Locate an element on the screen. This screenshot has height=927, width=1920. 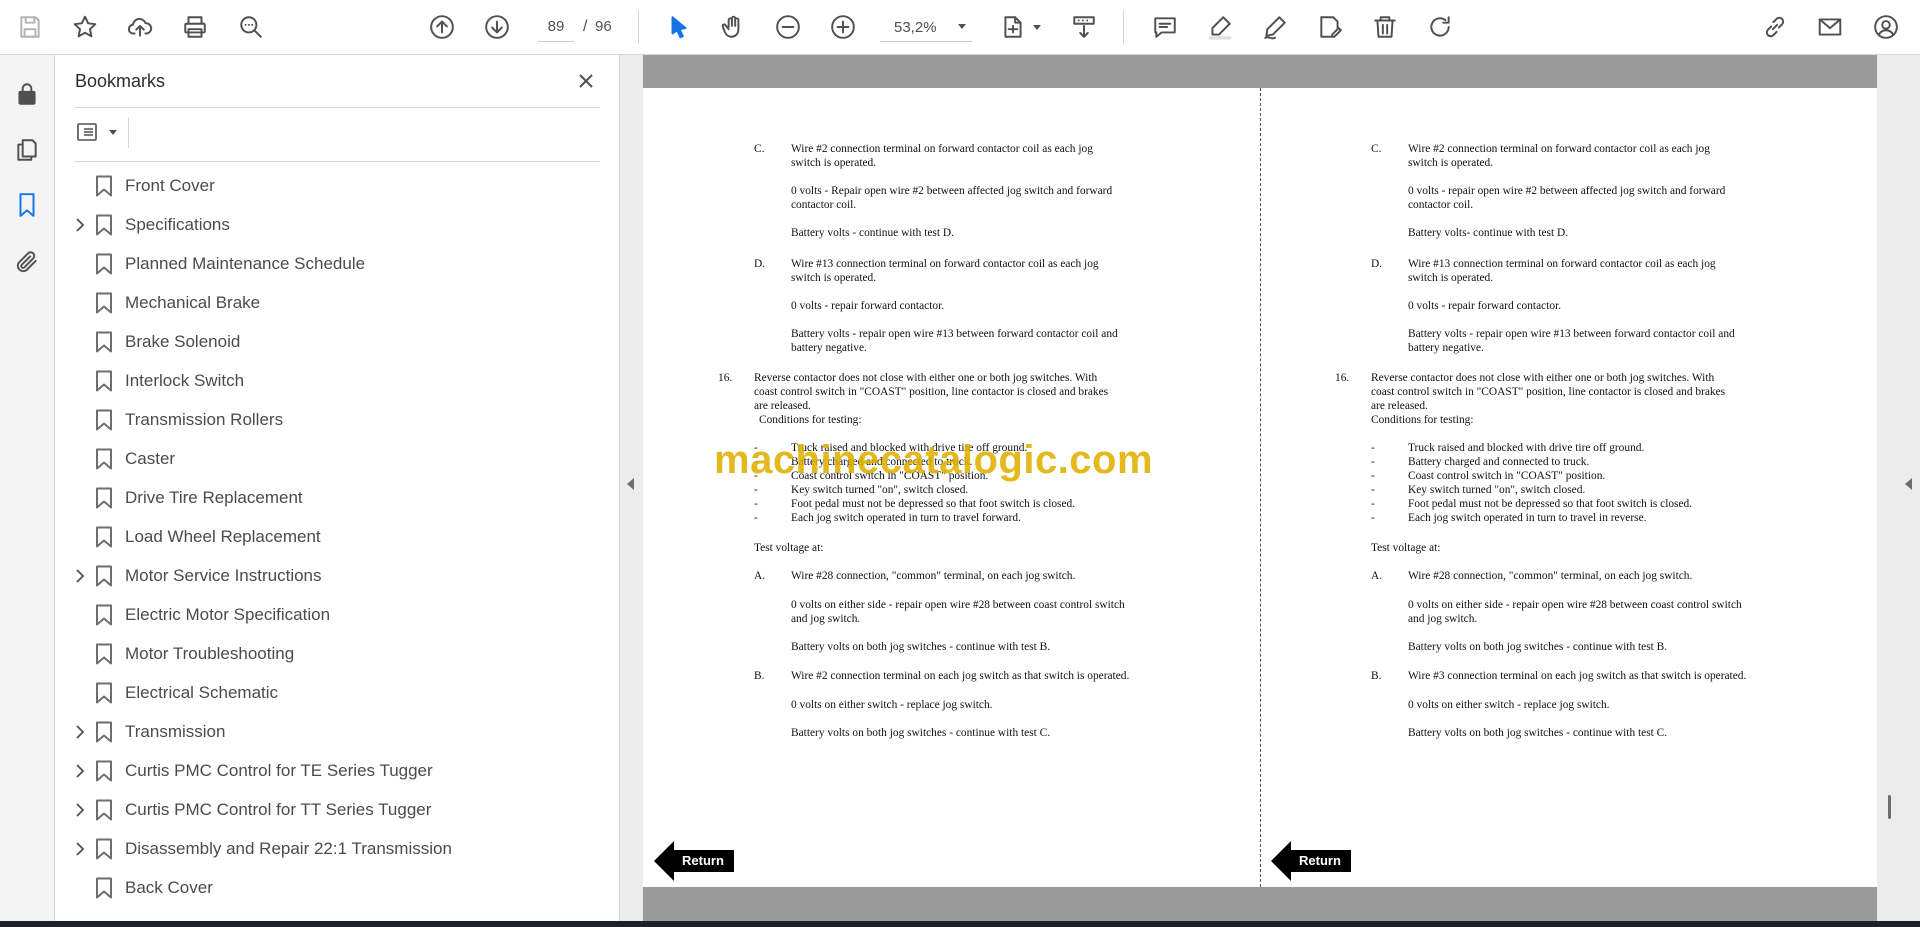
bookmark-item: Front Cover is located at coordinates (337, 186).